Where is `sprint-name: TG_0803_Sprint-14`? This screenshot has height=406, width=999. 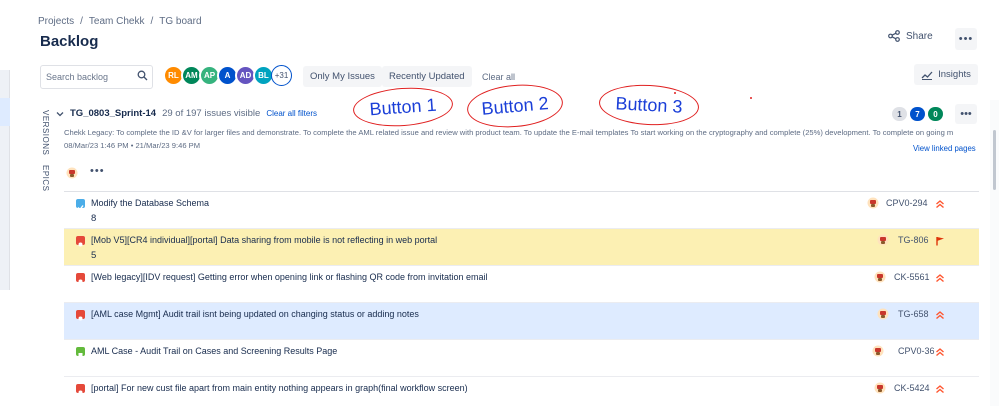
sprint-name: TG_0803_Sprint-14 is located at coordinates (113, 113).